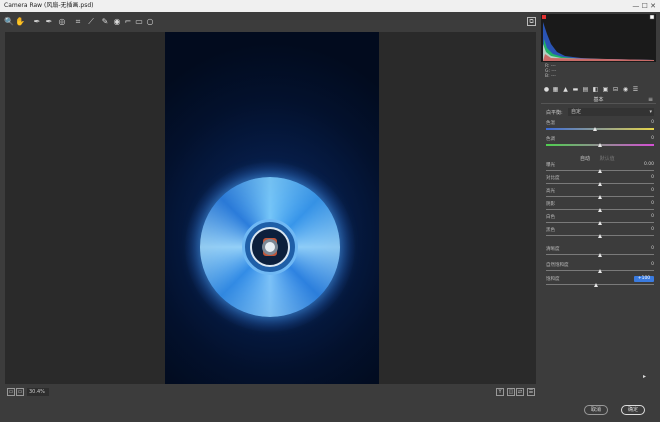 This screenshot has width=660, height=422. What do you see at coordinates (625, 89) in the screenshot?
I see `tab-camera-icon: ◉` at bounding box center [625, 89].